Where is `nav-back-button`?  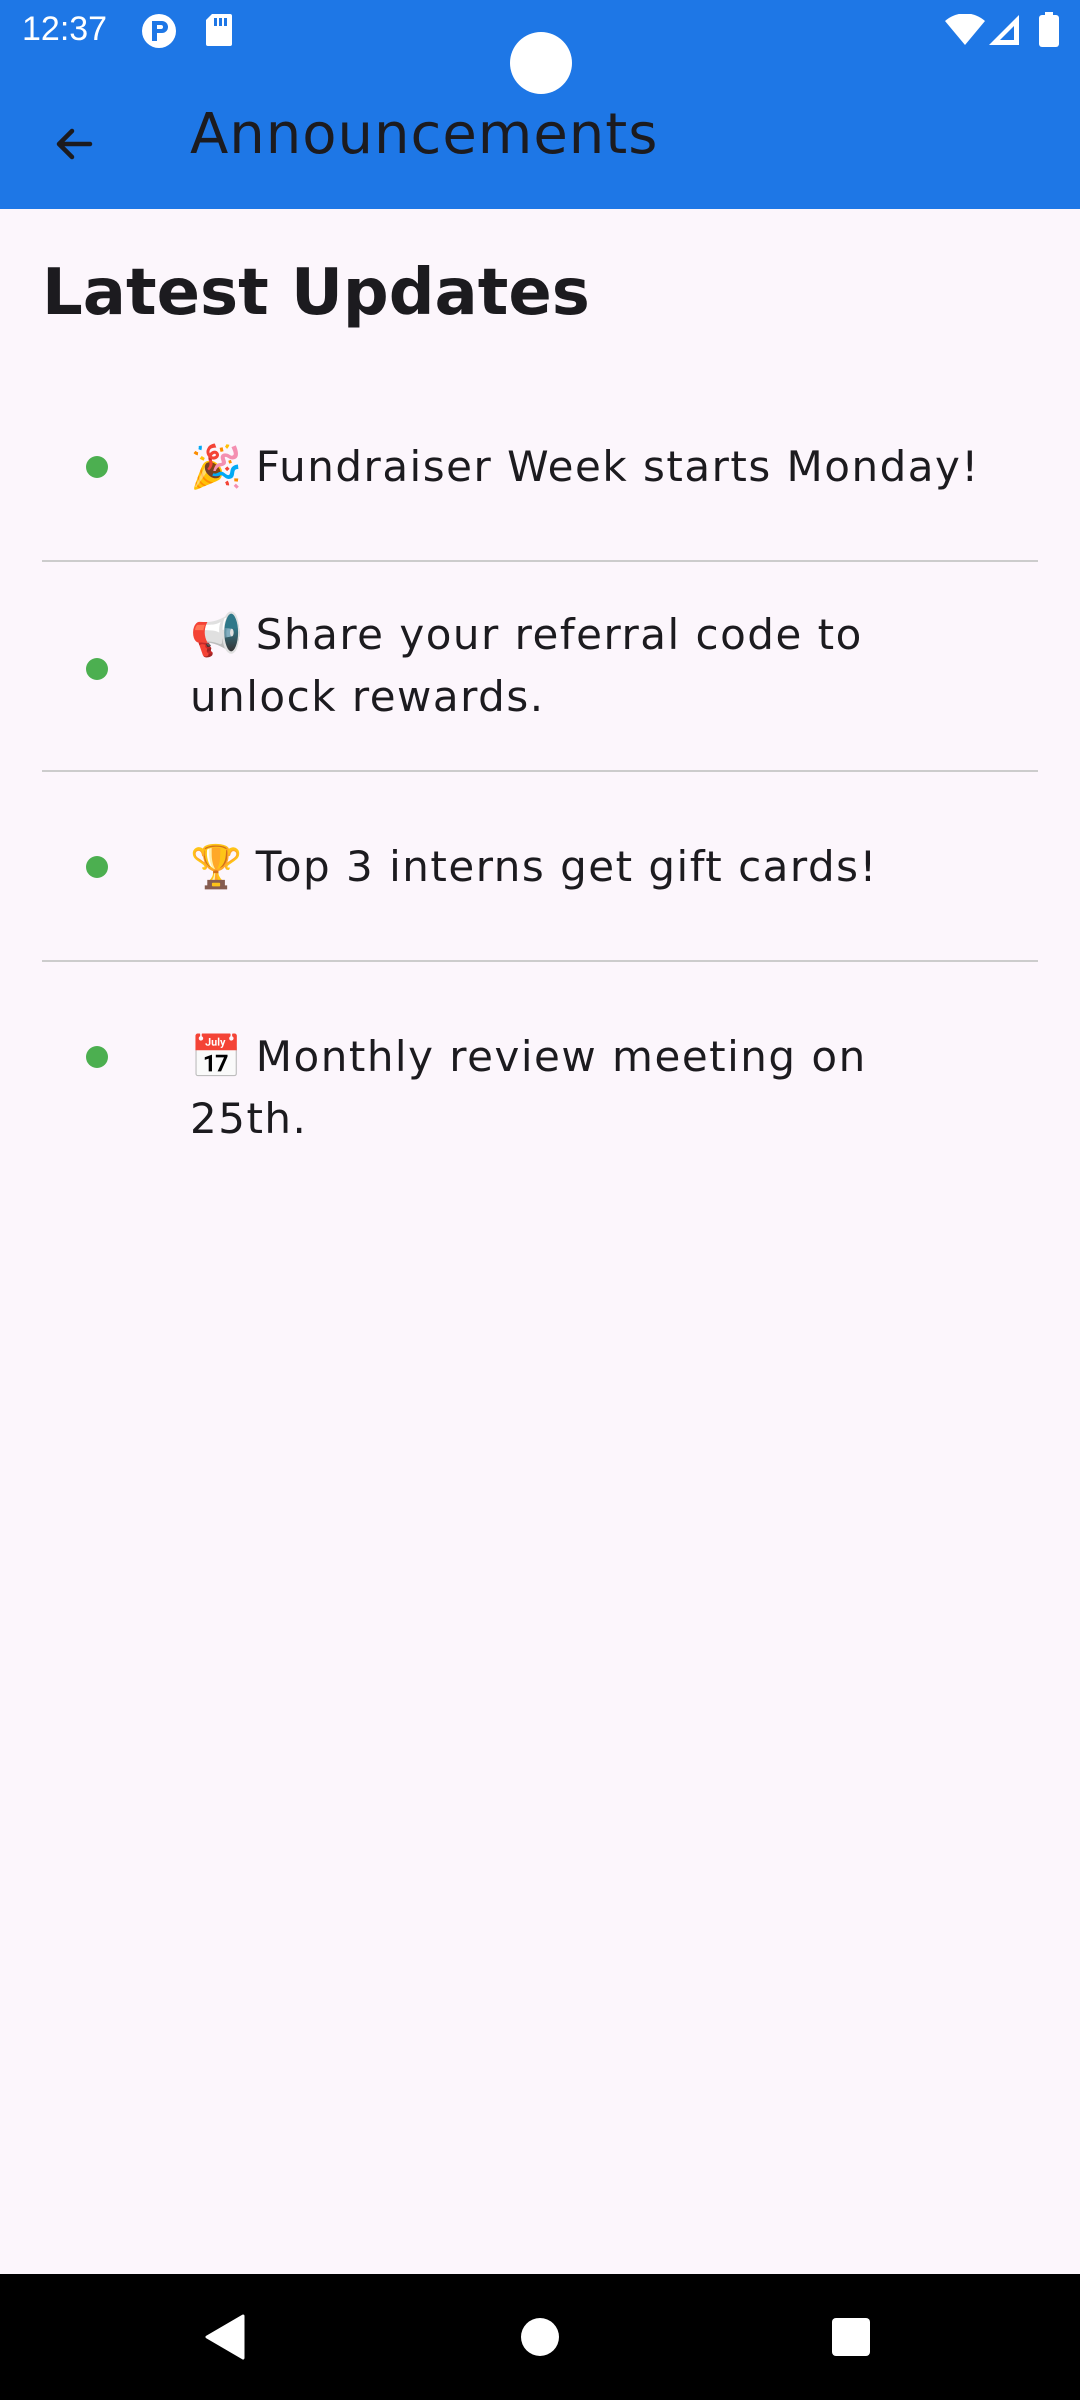 nav-back-button is located at coordinates (225, 2337).